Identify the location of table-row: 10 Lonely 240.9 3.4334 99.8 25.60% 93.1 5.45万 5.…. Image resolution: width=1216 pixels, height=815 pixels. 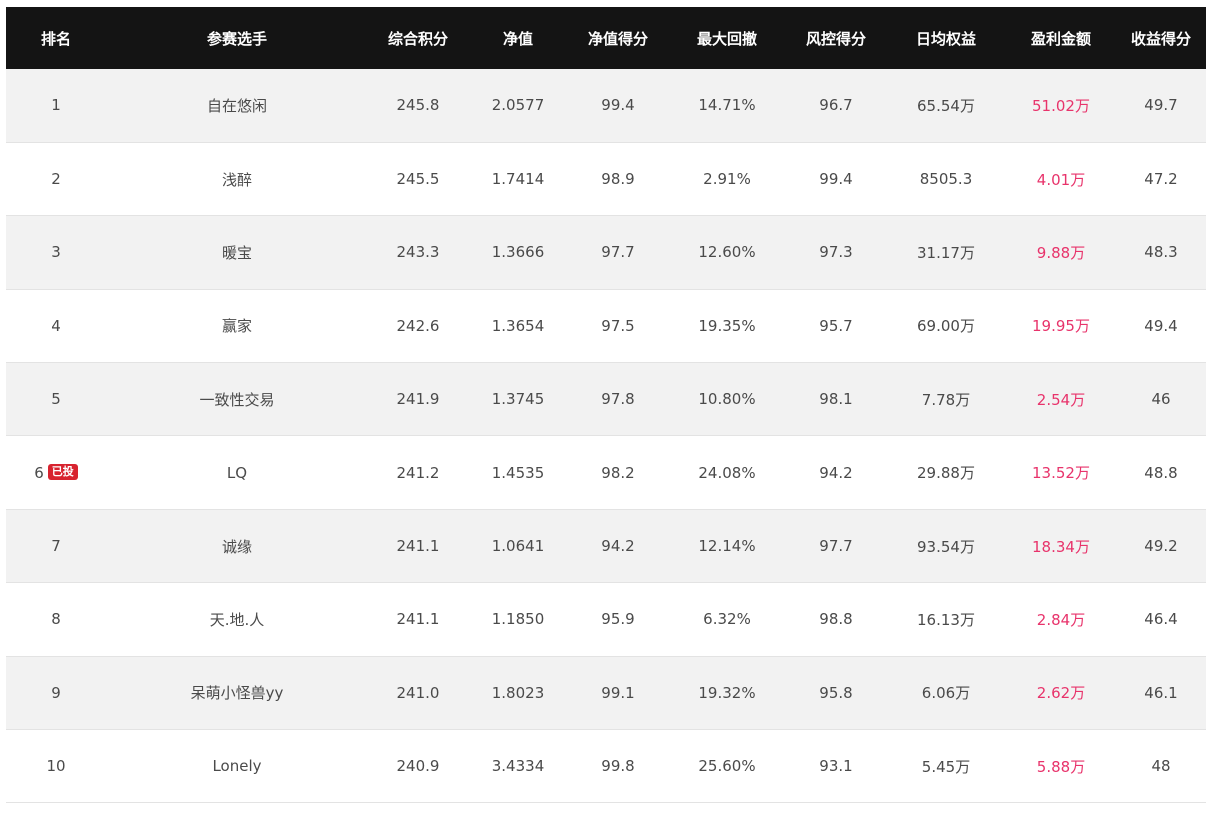
(606, 766).